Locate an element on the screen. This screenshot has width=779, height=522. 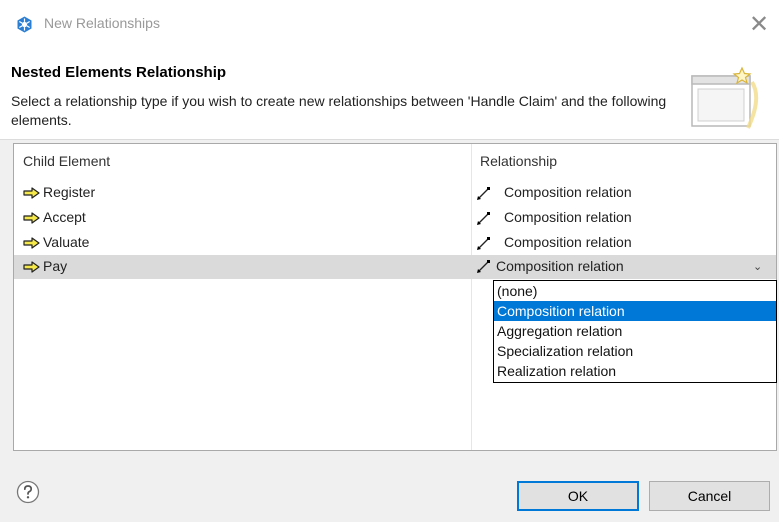
child-element-label: Valuate is located at coordinates (66, 242).